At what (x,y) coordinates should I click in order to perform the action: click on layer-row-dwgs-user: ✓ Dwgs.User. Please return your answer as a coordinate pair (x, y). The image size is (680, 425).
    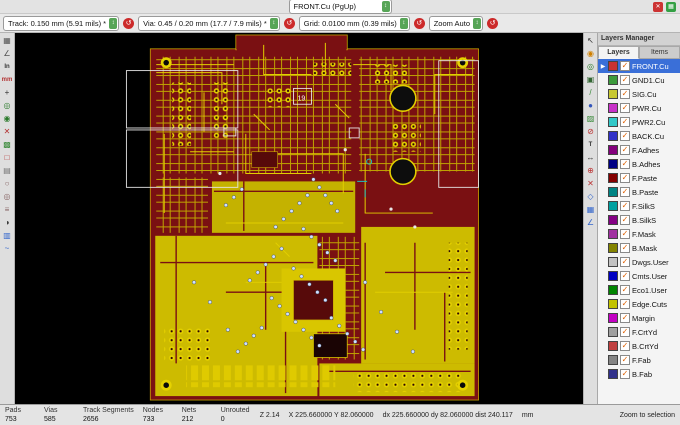
    Looking at the image, I should click on (639, 262).